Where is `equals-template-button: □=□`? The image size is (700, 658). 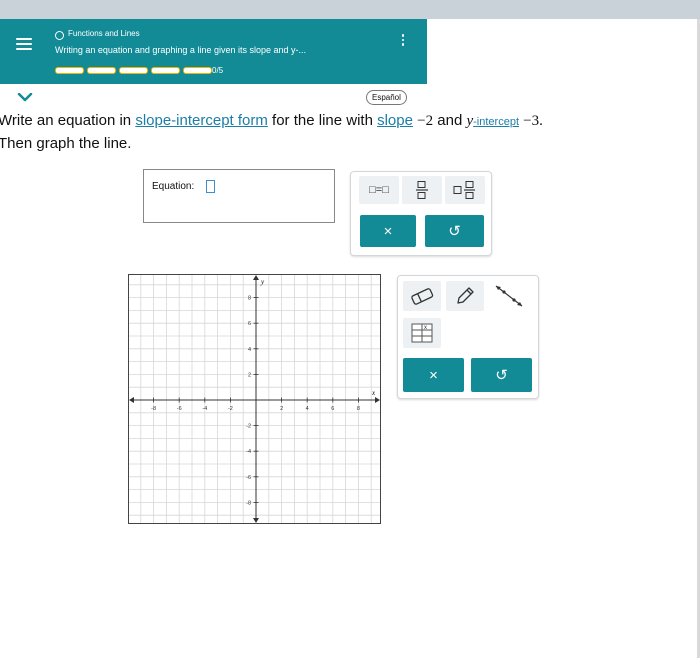
equals-template-button: □=□ is located at coordinates (379, 190).